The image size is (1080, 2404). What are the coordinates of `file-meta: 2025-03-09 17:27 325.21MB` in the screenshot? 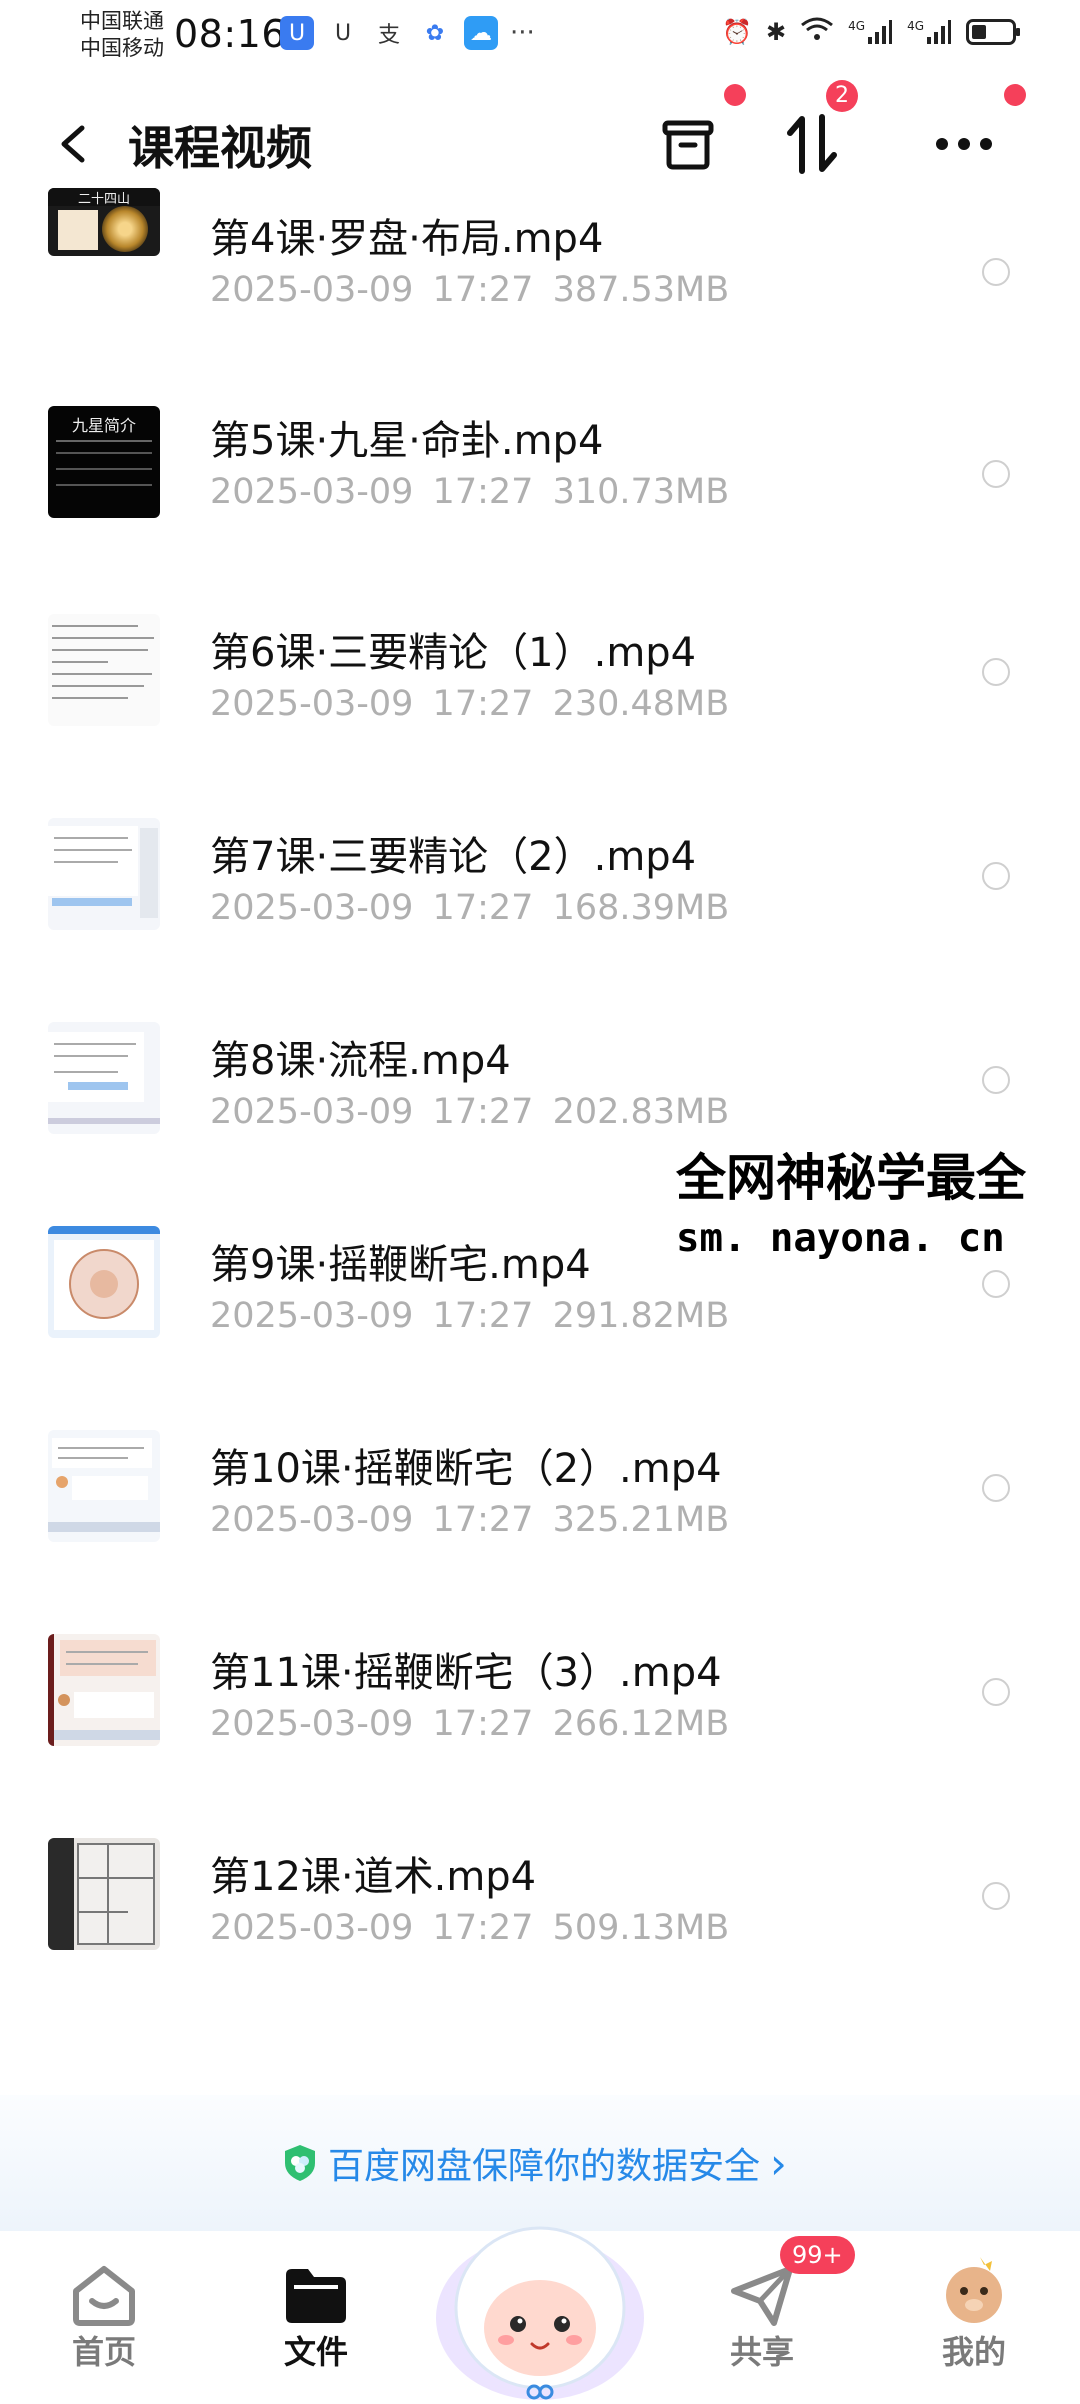 It's located at (469, 1520).